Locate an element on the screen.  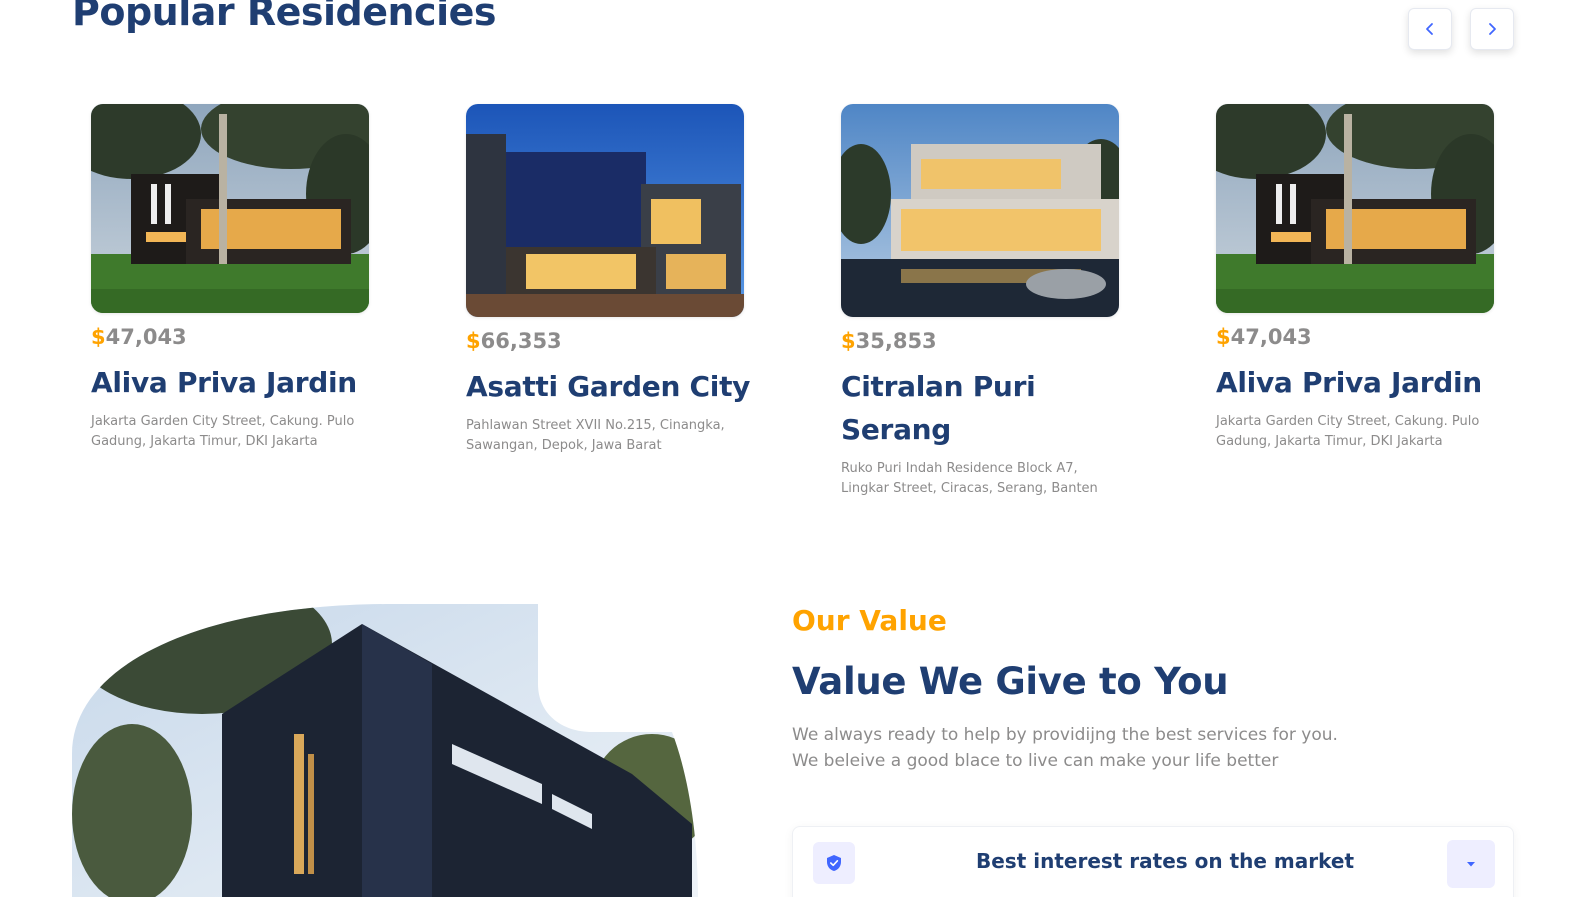
residency-name: Asatti Garden City is located at coordinates (608, 386).